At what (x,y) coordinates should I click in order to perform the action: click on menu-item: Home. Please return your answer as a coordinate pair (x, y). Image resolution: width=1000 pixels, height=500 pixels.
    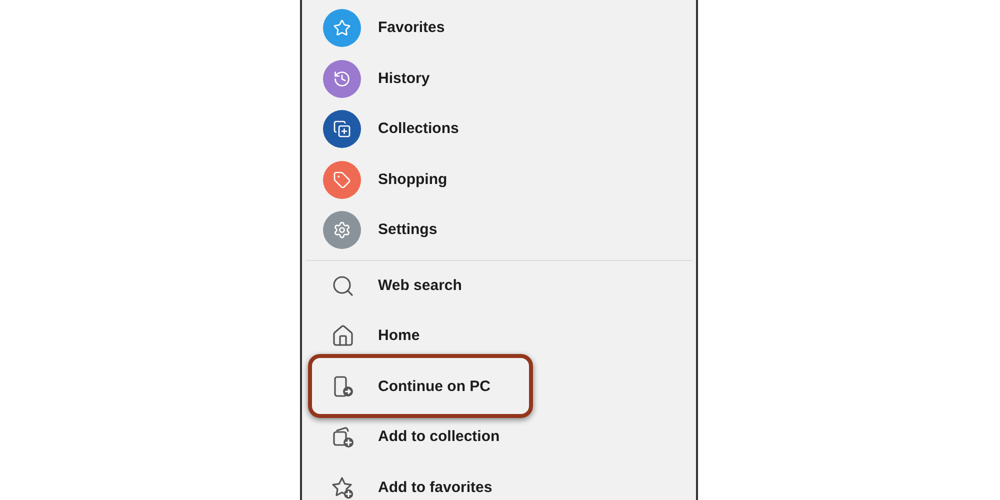
    Looking at the image, I should click on (499, 336).